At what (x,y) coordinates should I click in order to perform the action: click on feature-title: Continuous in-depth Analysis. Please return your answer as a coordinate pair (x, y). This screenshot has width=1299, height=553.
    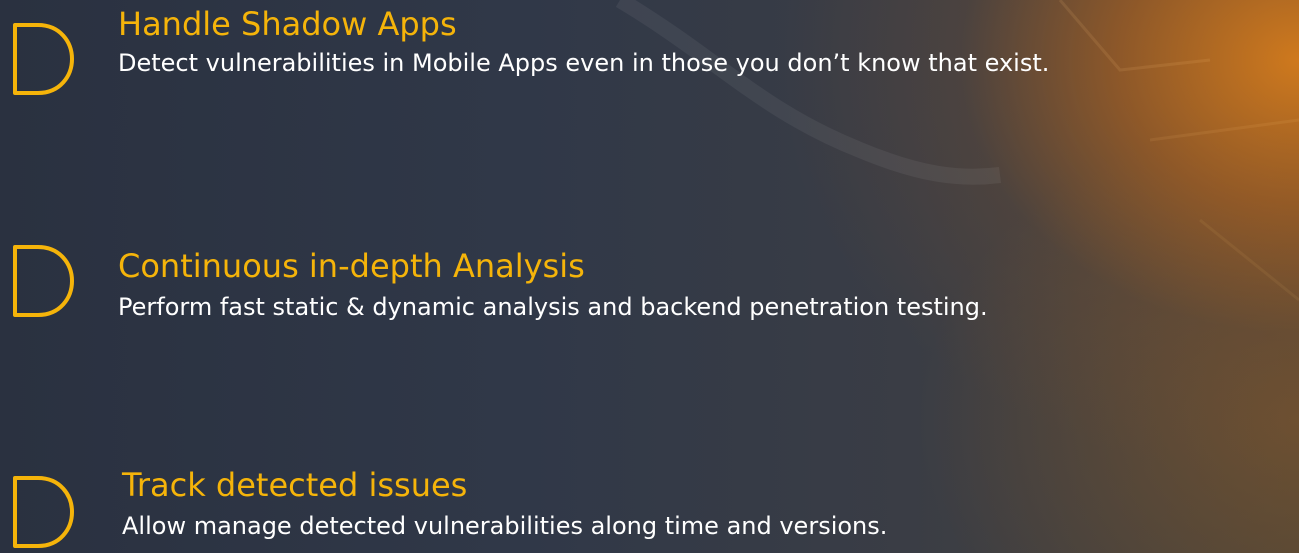
    Looking at the image, I should click on (351, 266).